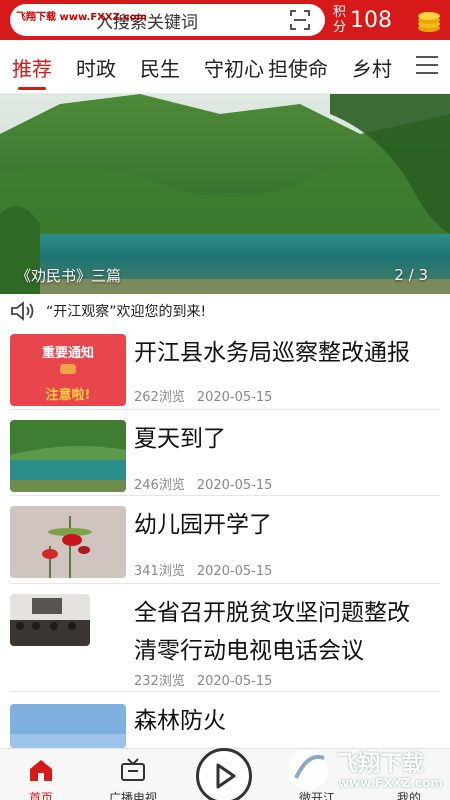  I want to click on list-item: 幼儿园开学了 341浏览 2020-05-15, so click(225, 541).